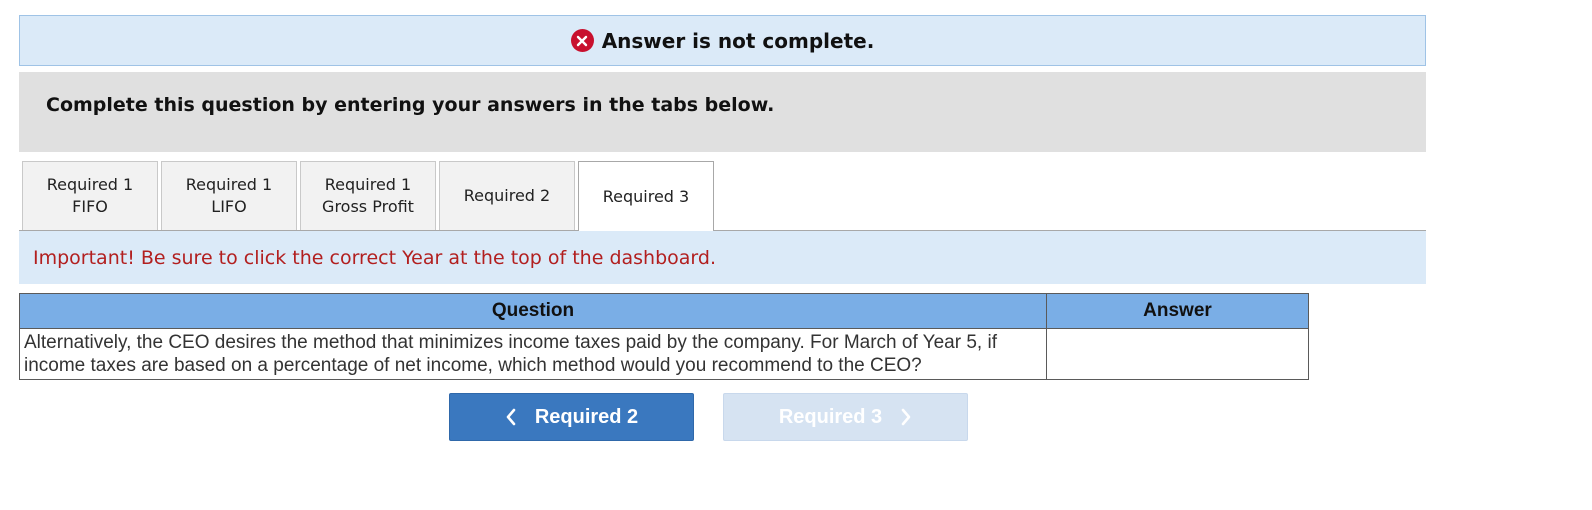  Describe the element at coordinates (229, 195) in the screenshot. I see `tab-required-1-lifo: Required 1 LIFO` at that location.